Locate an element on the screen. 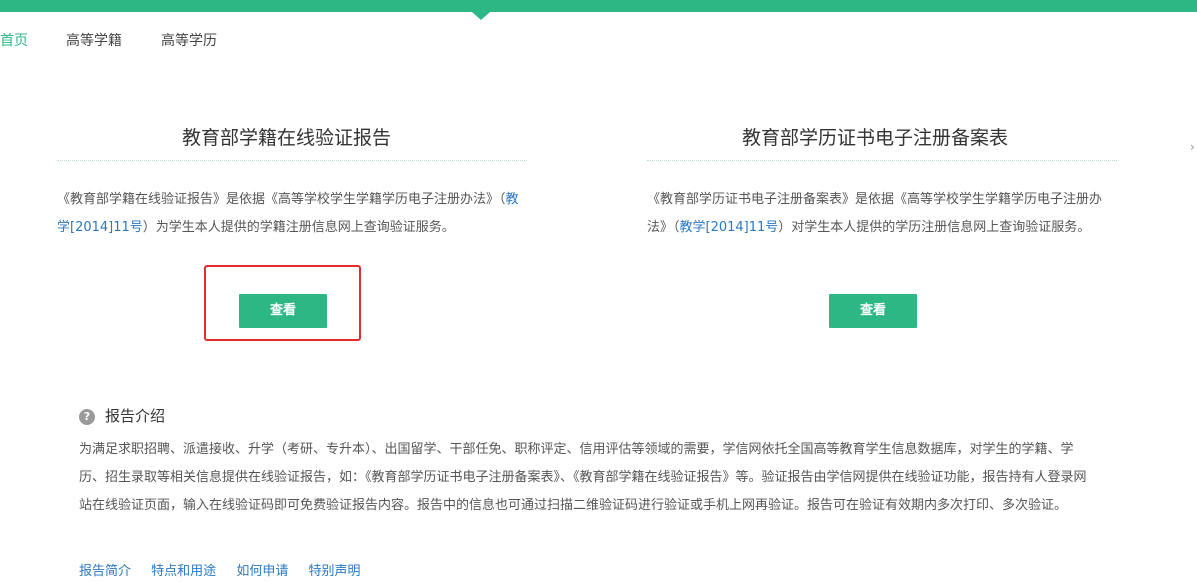  desc-text-start: 《教育部学籍在线验证报告》是依据《高等学校学生学籍学历电子注册办法》（ is located at coordinates (281, 199).